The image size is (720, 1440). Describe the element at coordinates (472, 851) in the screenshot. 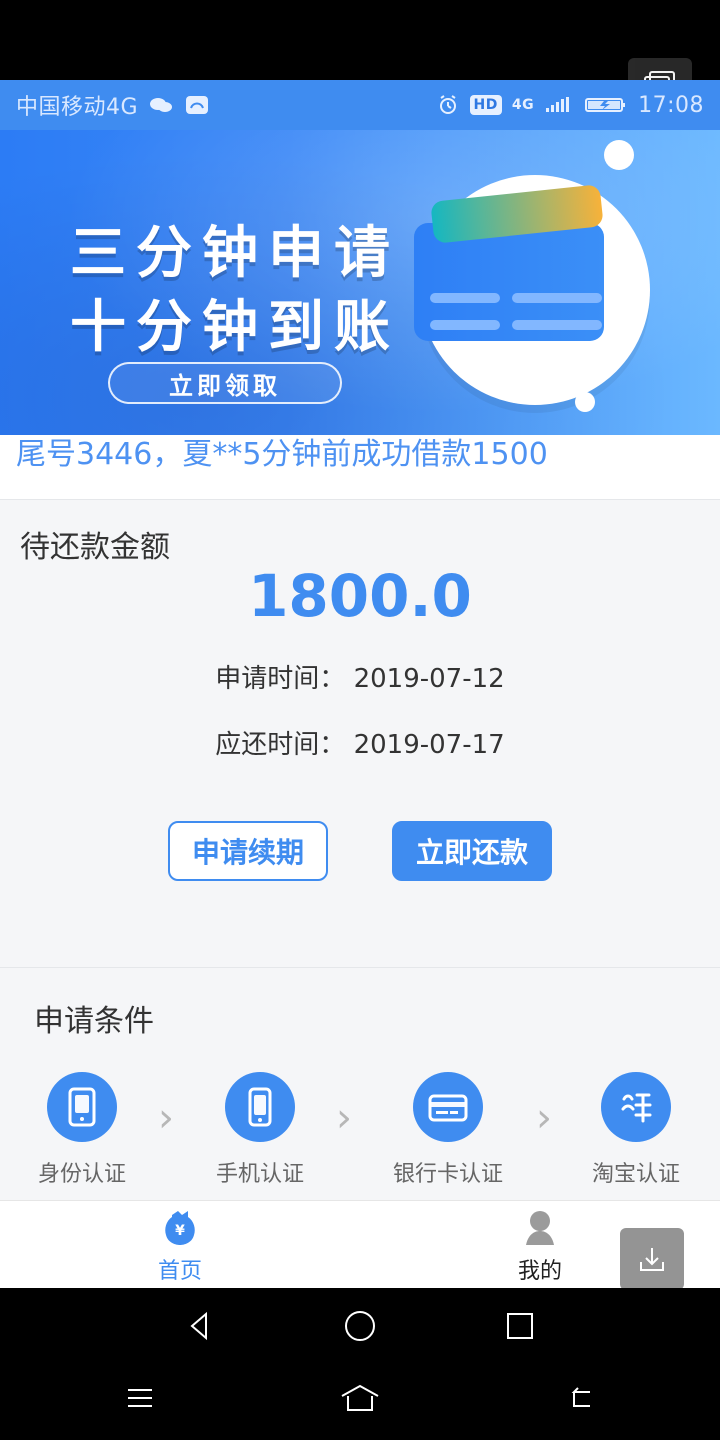

I see `pay-now-button: 立即还款` at that location.